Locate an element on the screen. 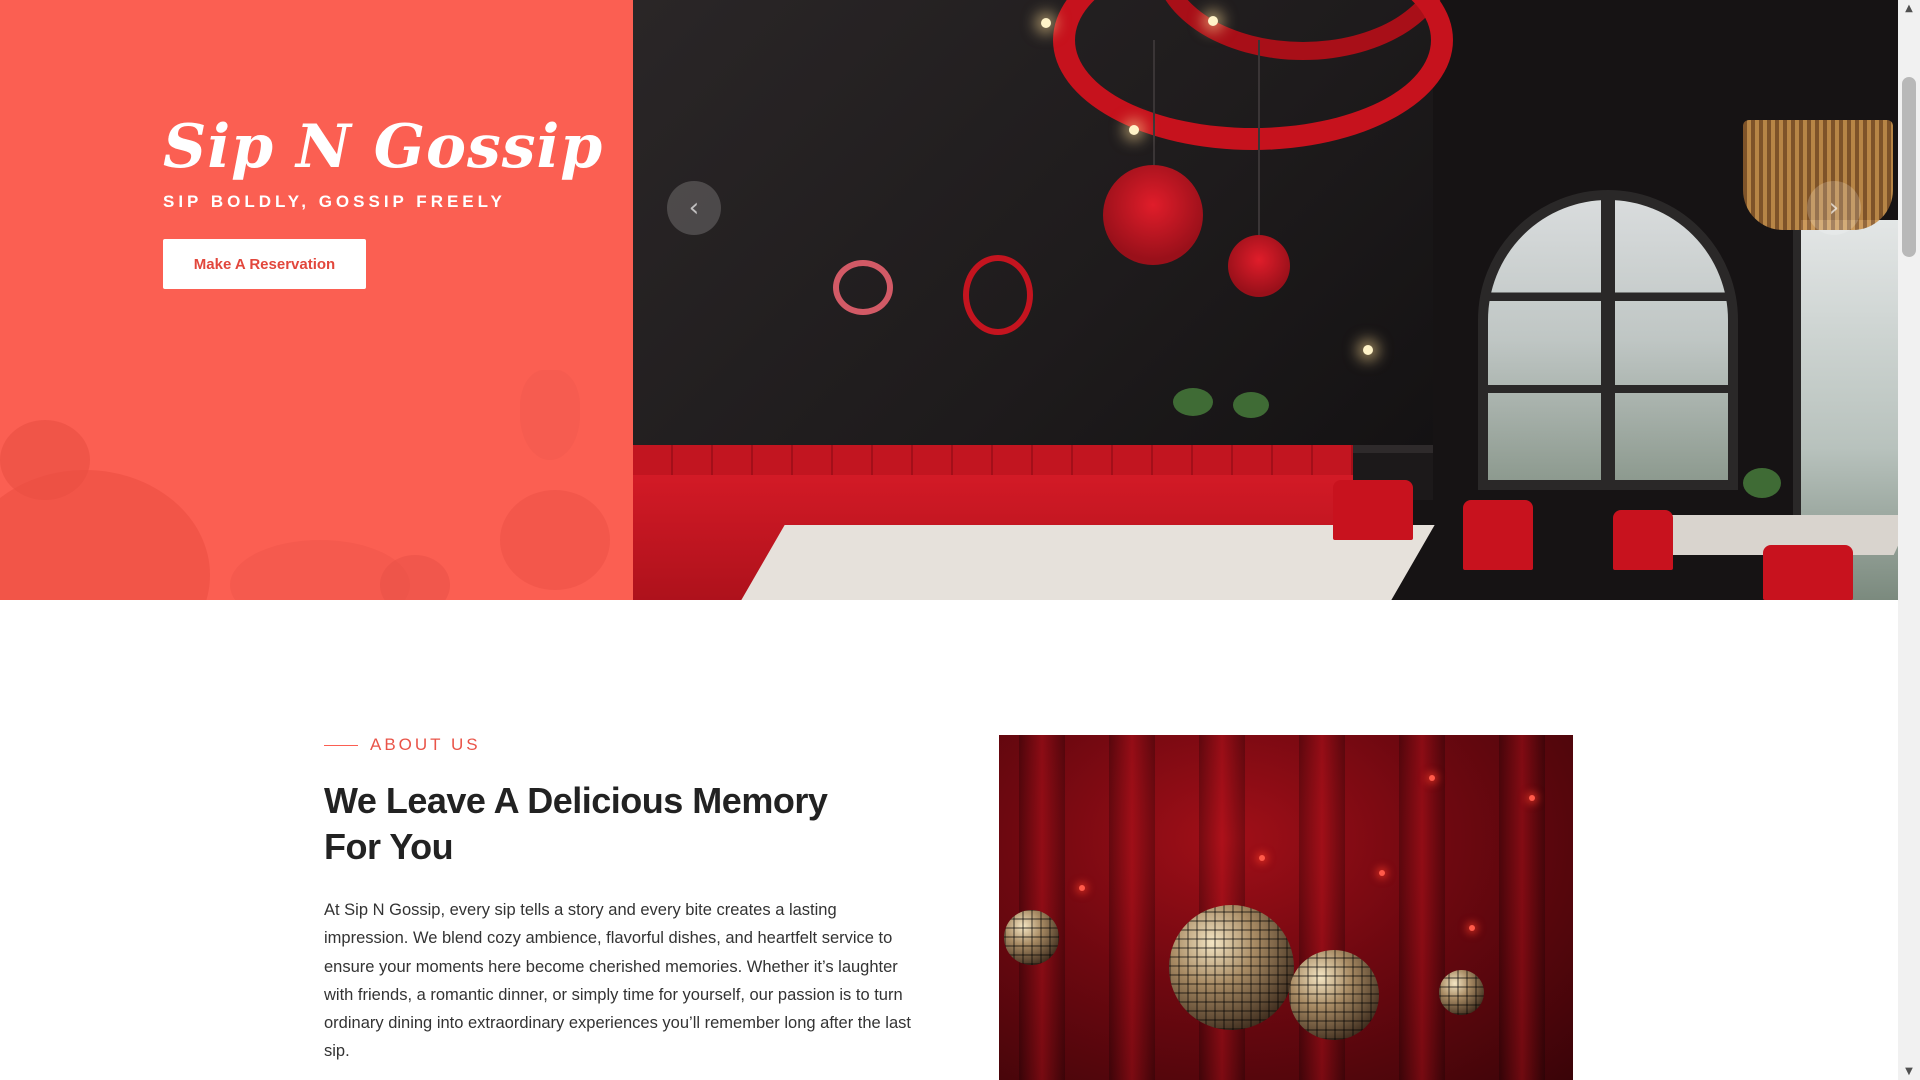 The width and height of the screenshot is (1920, 1080). about-heading: We Leave A Delicious Memory For You is located at coordinates (576, 823).